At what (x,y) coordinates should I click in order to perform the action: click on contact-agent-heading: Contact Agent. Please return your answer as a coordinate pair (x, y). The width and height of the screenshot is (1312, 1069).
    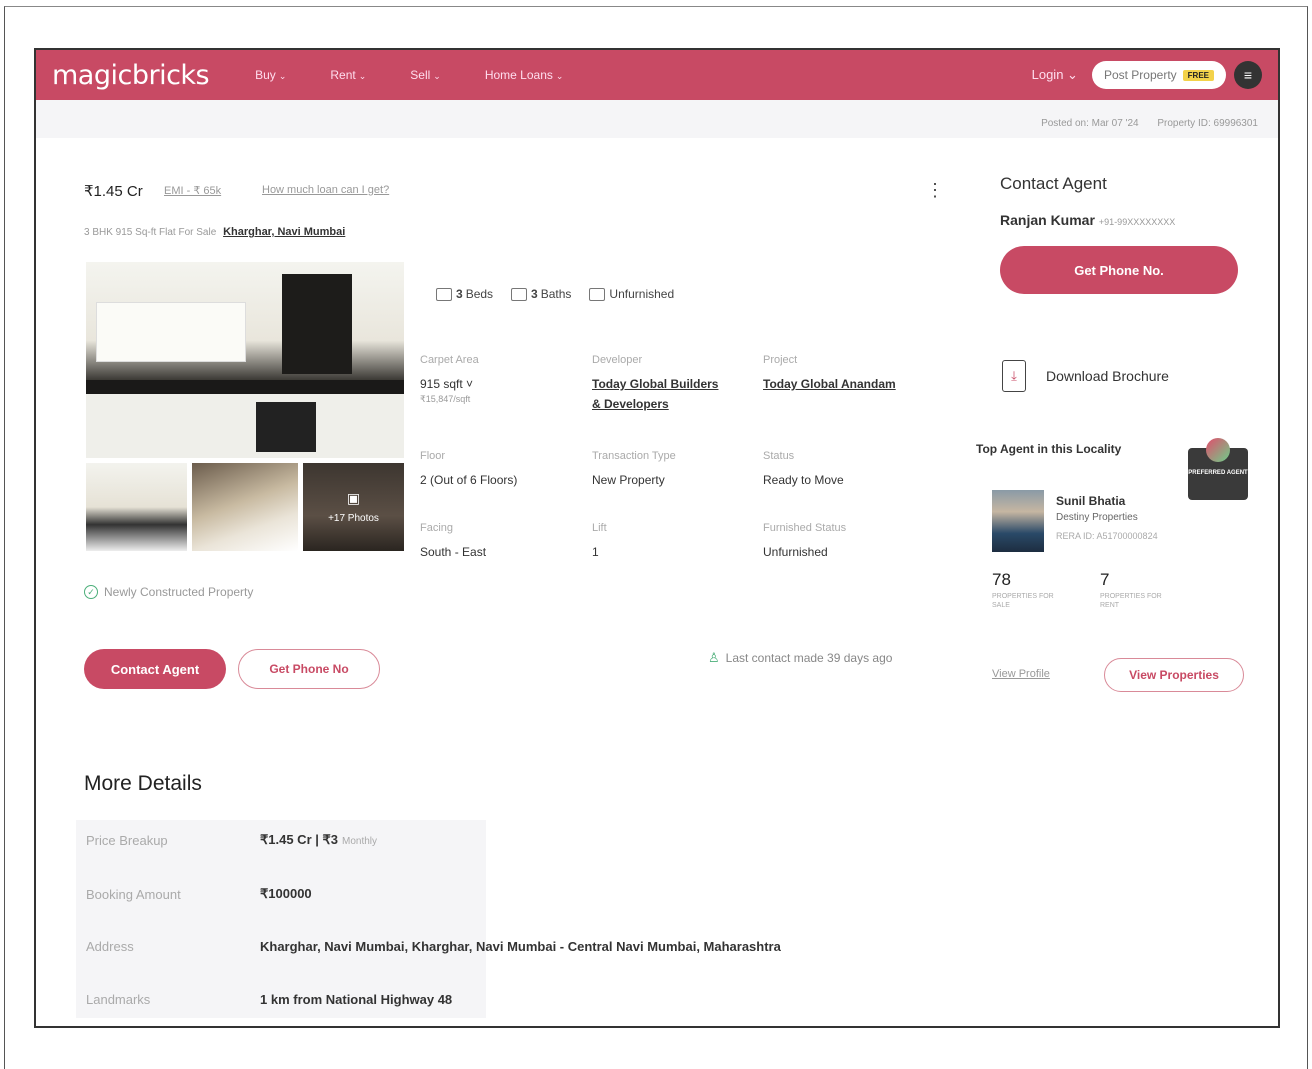
    Looking at the image, I should click on (1053, 183).